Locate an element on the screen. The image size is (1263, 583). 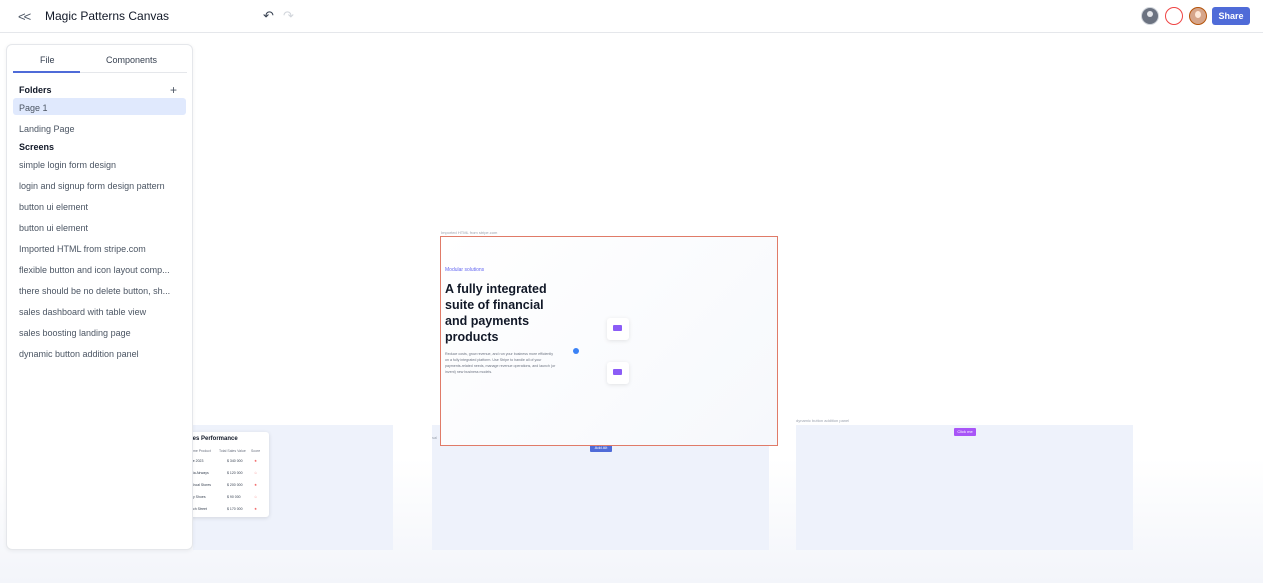
frame-label-main: Imported HTML from stripe.com is located at coordinates (469, 232).